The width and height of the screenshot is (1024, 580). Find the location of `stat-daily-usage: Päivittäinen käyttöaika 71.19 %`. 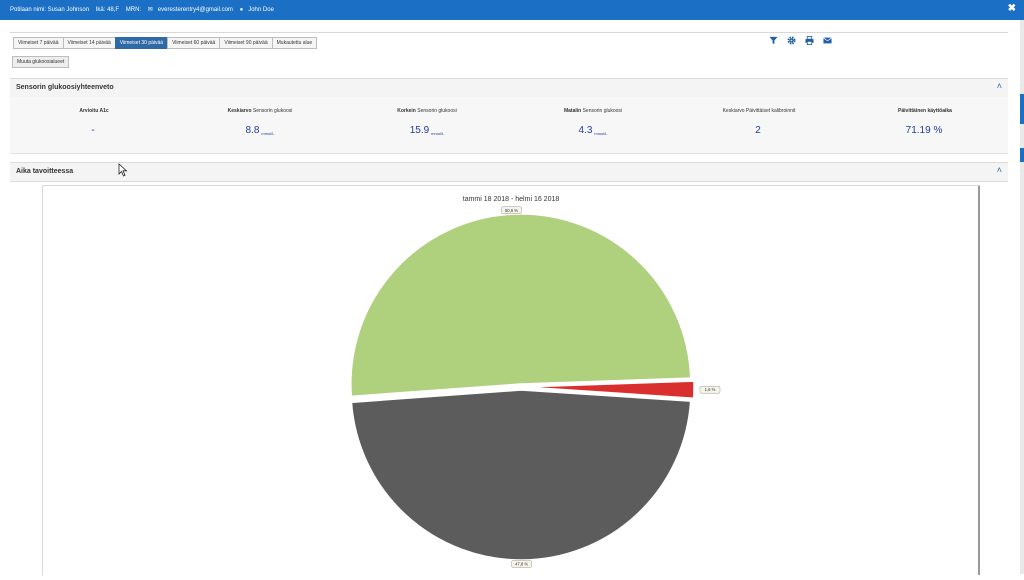

stat-daily-usage: Päivittäinen käyttöaika 71.19 % is located at coordinates (925, 122).